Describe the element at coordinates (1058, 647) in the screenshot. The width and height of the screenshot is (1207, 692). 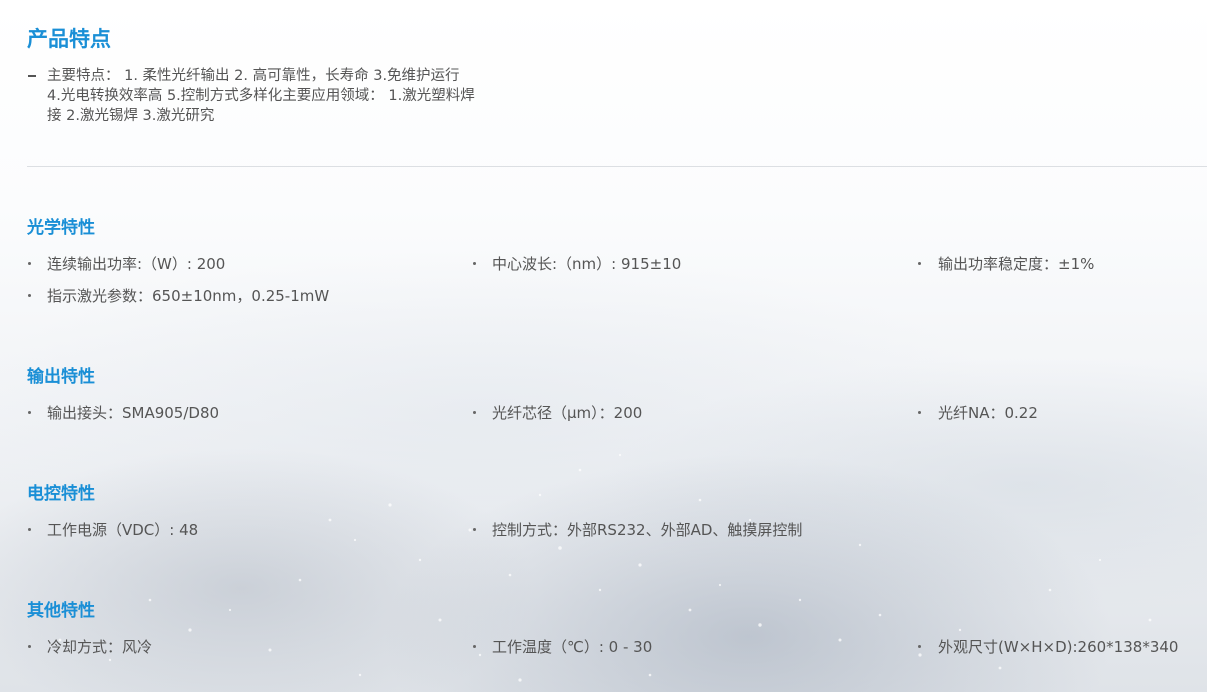
I see `spec-item: 外观尺寸(W×H×D):260*138*340` at that location.